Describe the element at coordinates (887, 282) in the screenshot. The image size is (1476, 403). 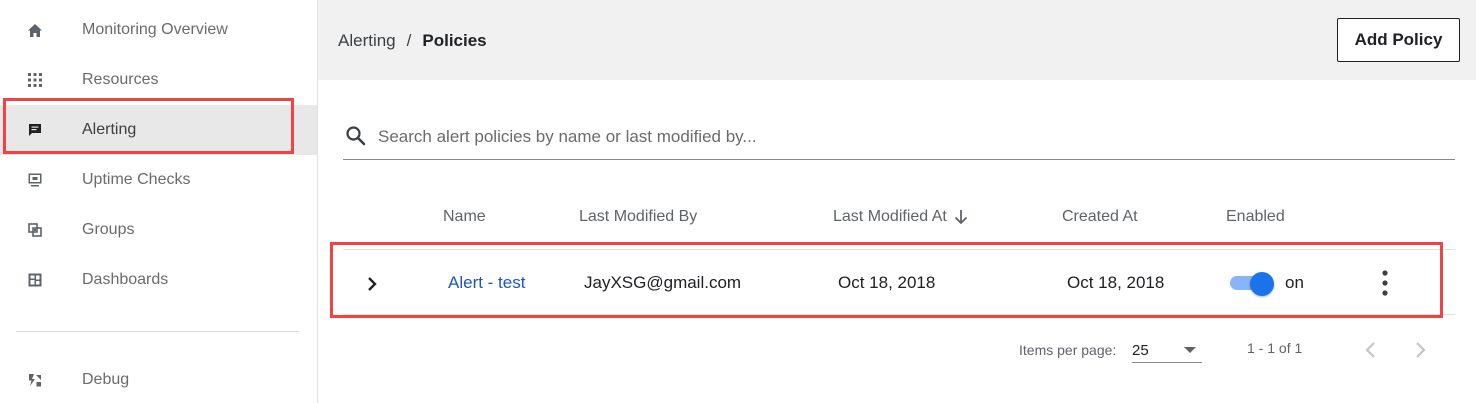
I see `last-modified-at-cell: Oct 18, 2018` at that location.